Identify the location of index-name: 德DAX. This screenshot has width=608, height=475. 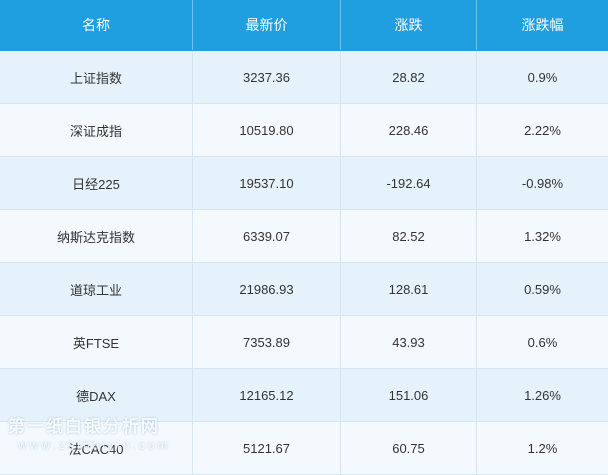
(96, 395).